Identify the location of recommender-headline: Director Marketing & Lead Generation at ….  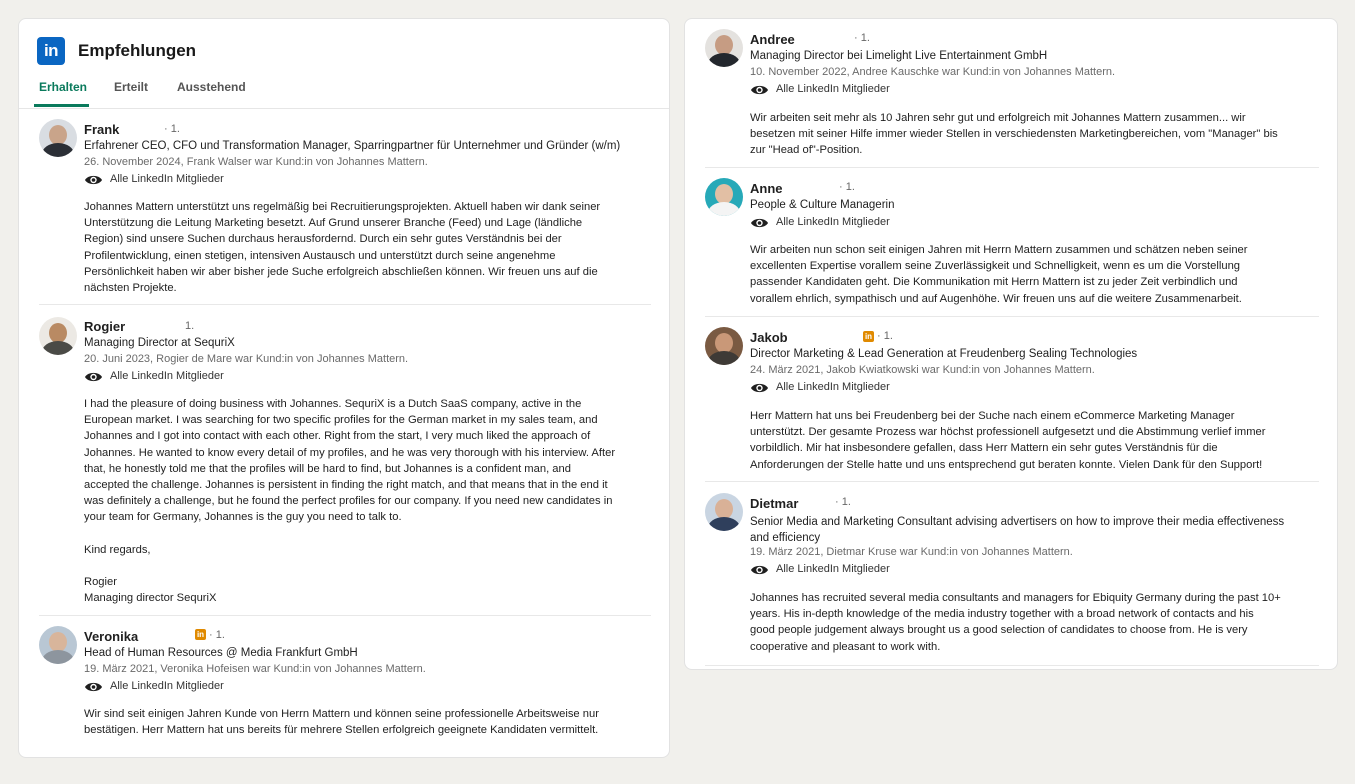
(944, 354).